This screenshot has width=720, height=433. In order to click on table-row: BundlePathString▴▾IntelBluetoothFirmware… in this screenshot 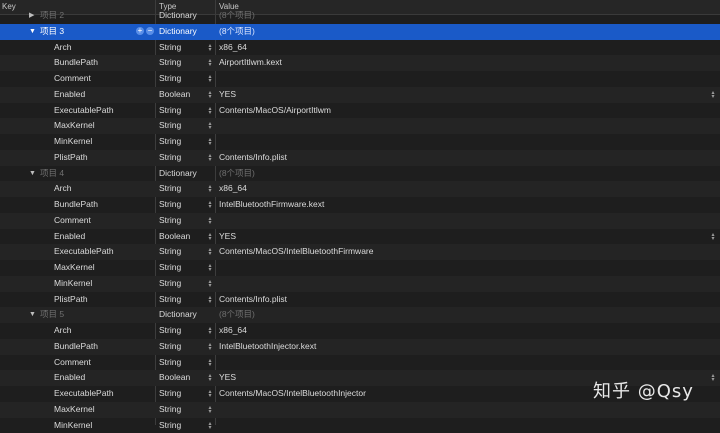, I will do `click(360, 205)`.